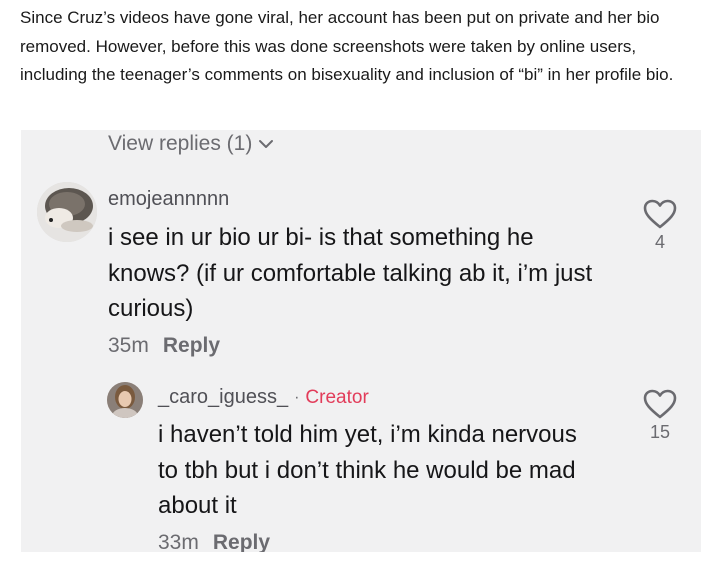 This screenshot has width=715, height=570. I want to click on reply-username-row: _caro_iguess_ · Creator, so click(263, 397).